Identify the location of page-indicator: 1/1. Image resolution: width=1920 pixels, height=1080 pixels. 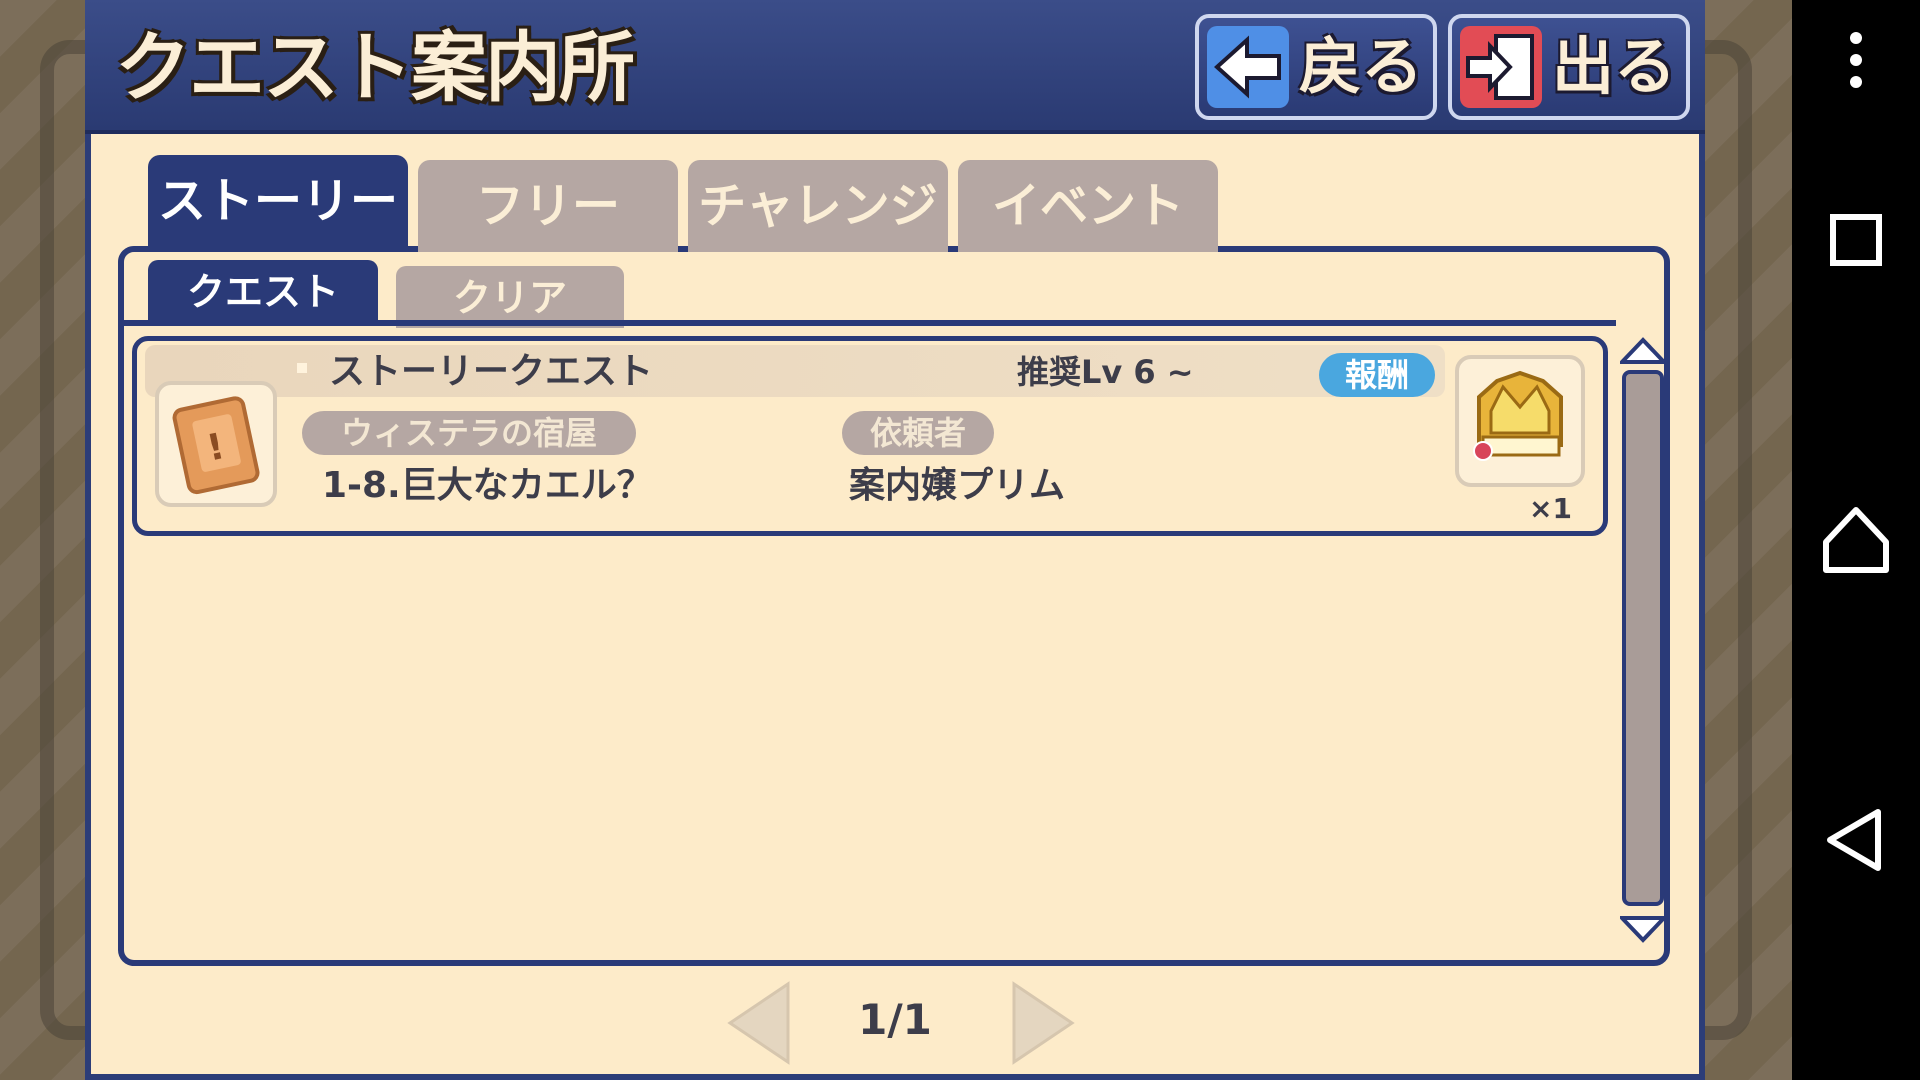
(895, 1019).